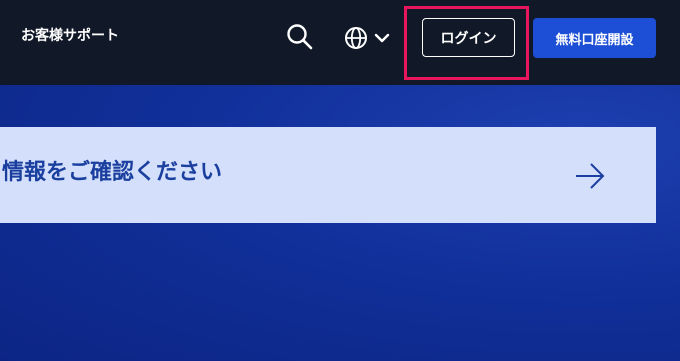 The image size is (680, 361). I want to click on notice-banner-text: 情報をご確認ください, so click(112, 172).